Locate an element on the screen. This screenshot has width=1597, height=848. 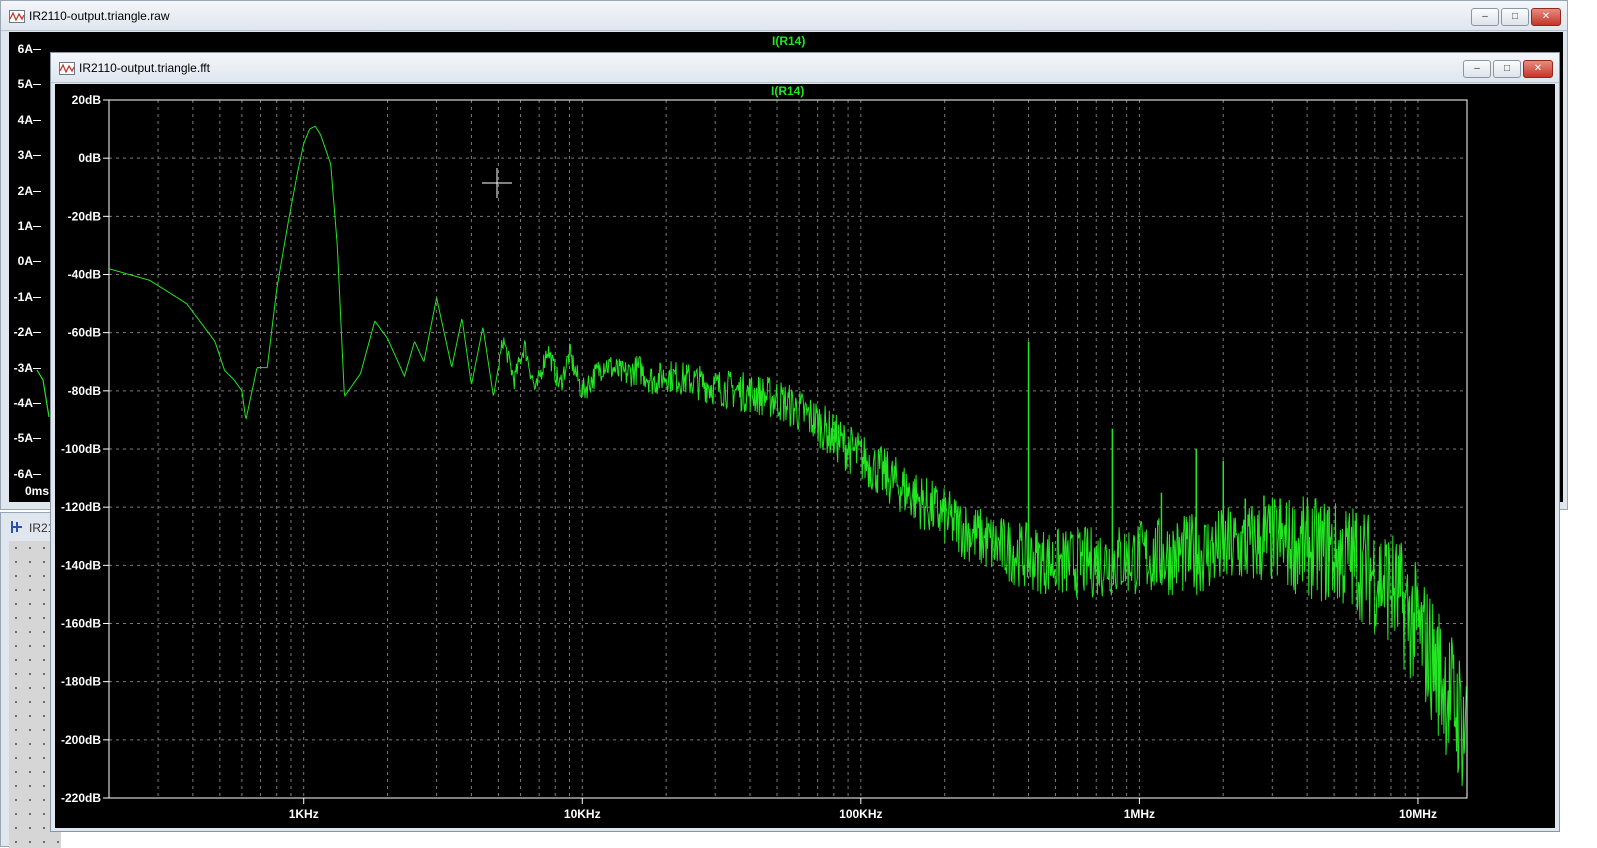
fft-trace-label: I(R14) is located at coordinates (787, 91).